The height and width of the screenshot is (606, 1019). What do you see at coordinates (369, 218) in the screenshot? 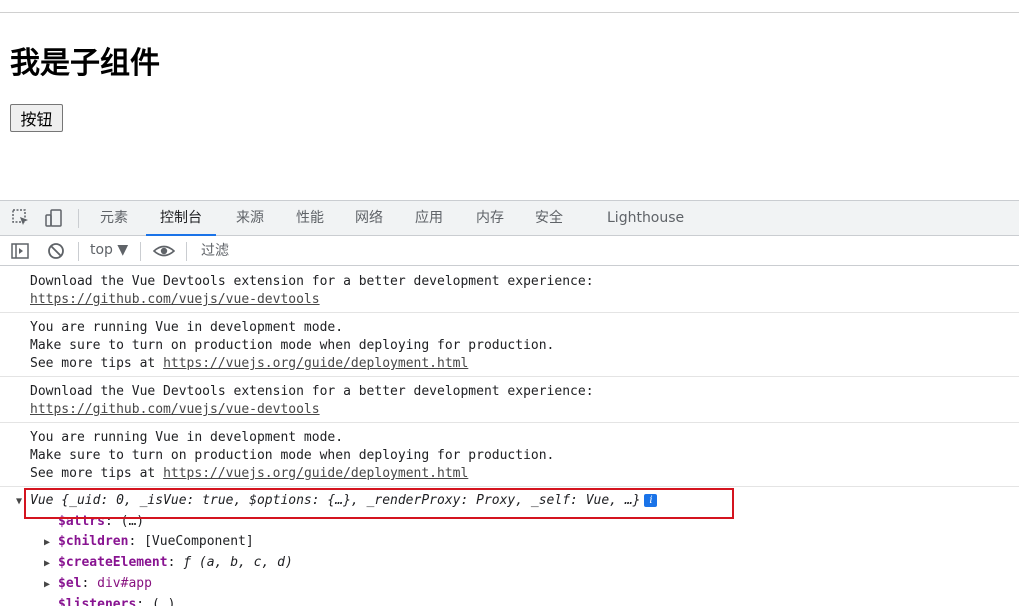
I see `tab-network: 网络` at bounding box center [369, 218].